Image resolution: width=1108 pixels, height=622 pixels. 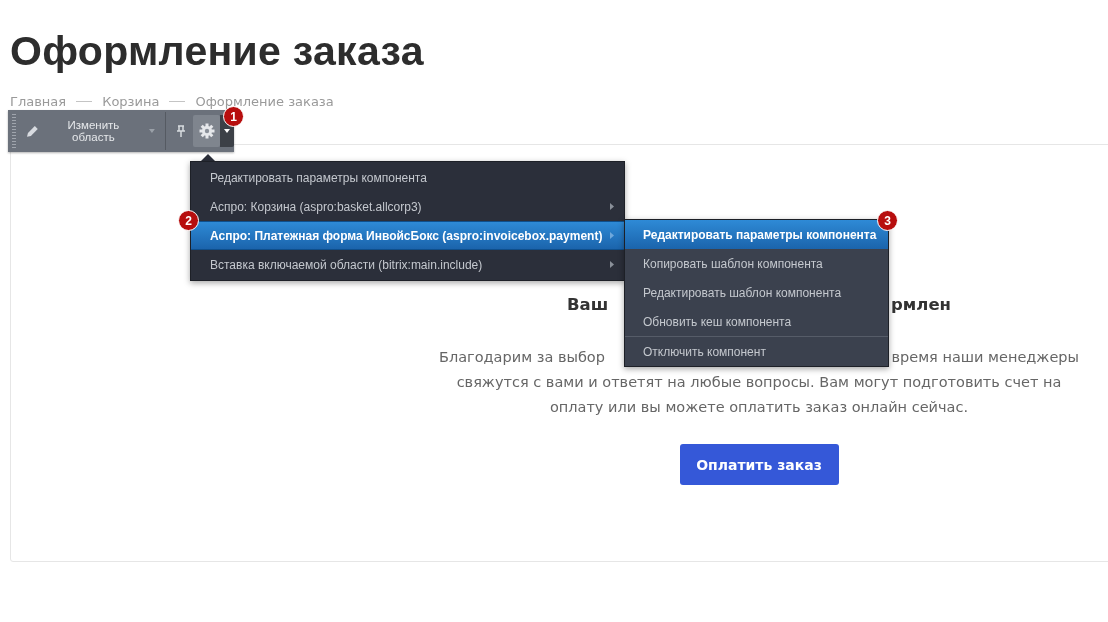 What do you see at coordinates (32, 131) in the screenshot?
I see `pencil-icon` at bounding box center [32, 131].